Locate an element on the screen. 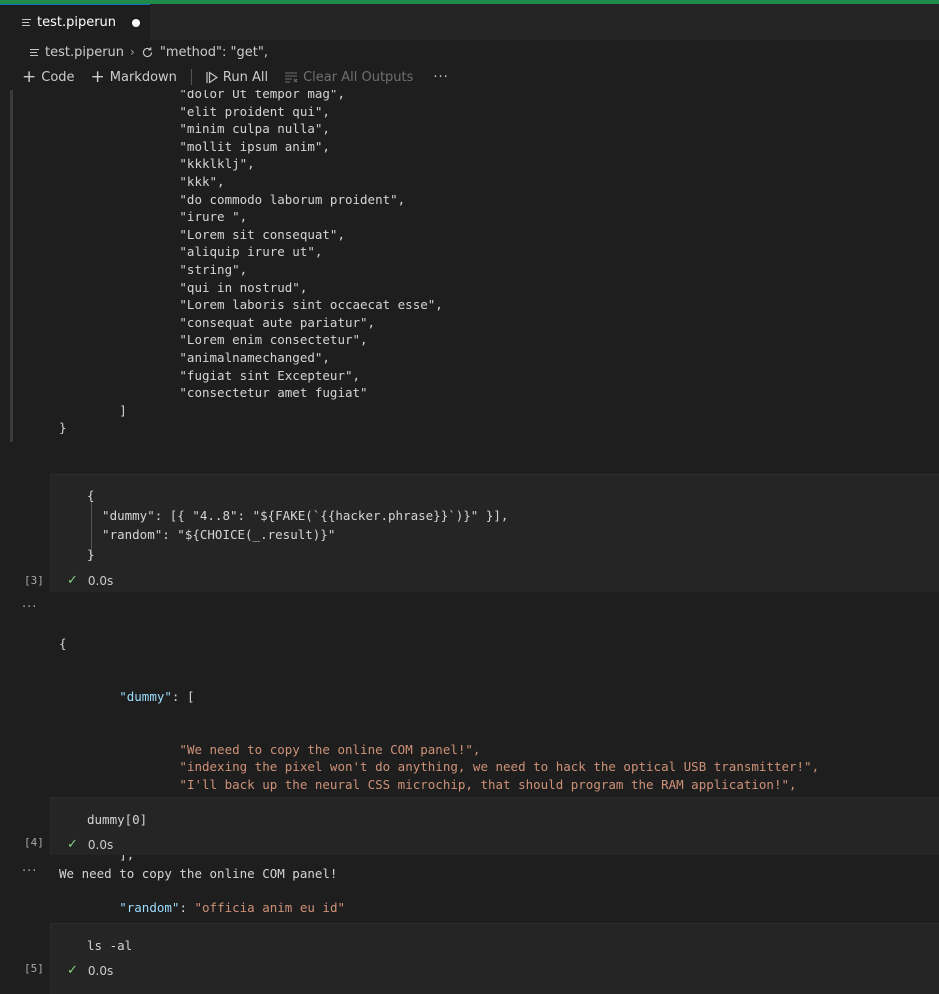 The height and width of the screenshot is (994, 939). output-line: "fugiat sint Excepteur", is located at coordinates (210, 375).